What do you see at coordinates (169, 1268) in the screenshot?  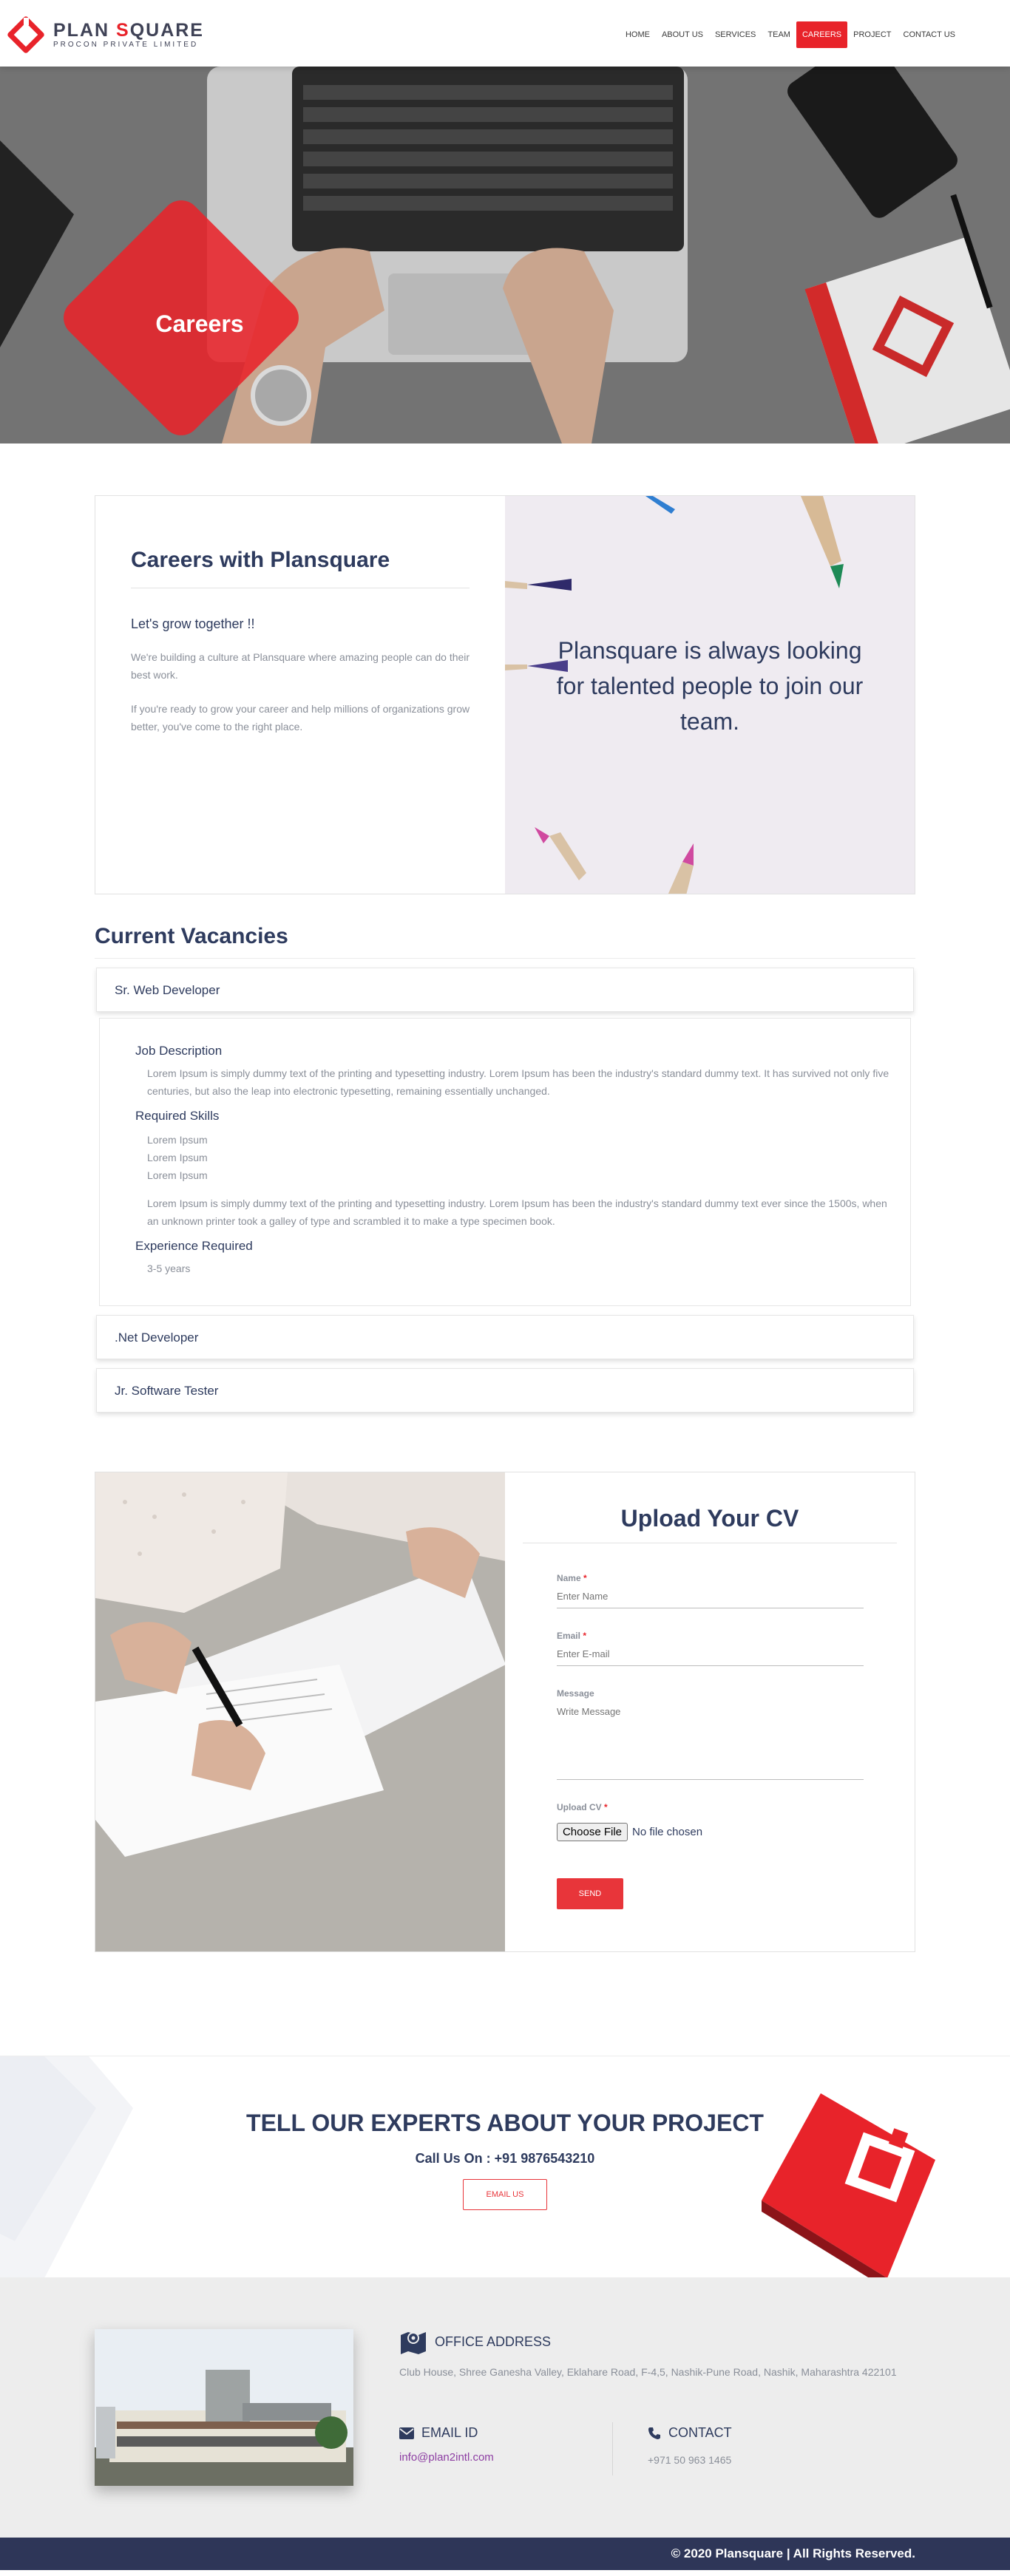 I see `experience-value: 3-5 years` at bounding box center [169, 1268].